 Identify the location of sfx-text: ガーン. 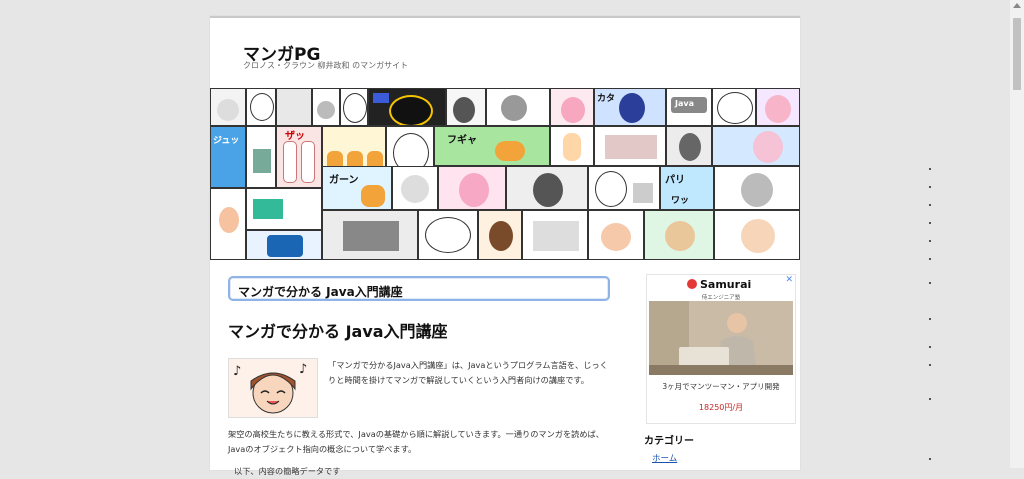
(344, 180).